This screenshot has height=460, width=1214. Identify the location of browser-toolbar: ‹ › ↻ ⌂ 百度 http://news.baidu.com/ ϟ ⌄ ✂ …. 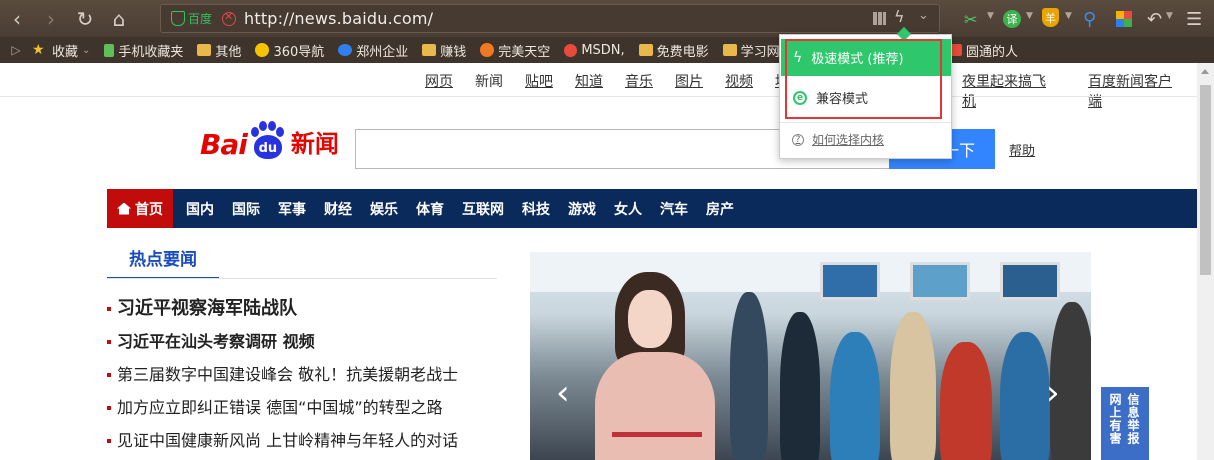
(607, 18).